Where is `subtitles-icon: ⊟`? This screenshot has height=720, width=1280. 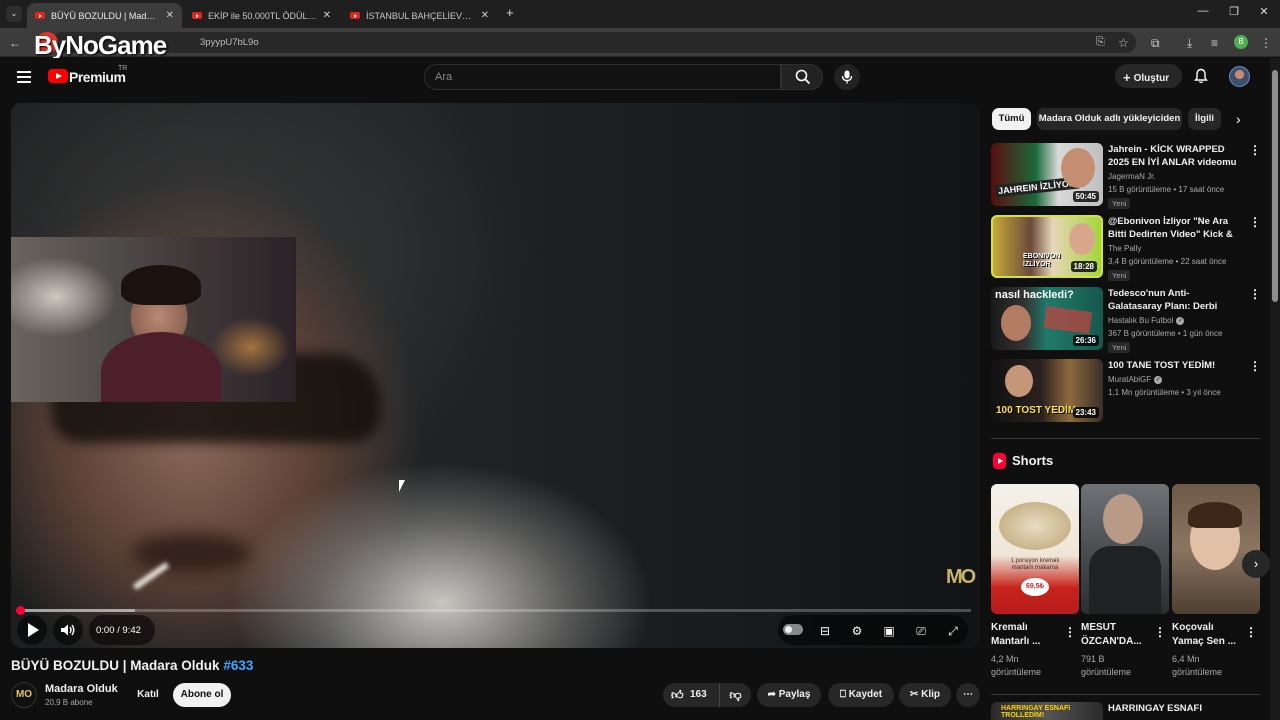
subtitles-icon: ⊟ is located at coordinates (825, 631).